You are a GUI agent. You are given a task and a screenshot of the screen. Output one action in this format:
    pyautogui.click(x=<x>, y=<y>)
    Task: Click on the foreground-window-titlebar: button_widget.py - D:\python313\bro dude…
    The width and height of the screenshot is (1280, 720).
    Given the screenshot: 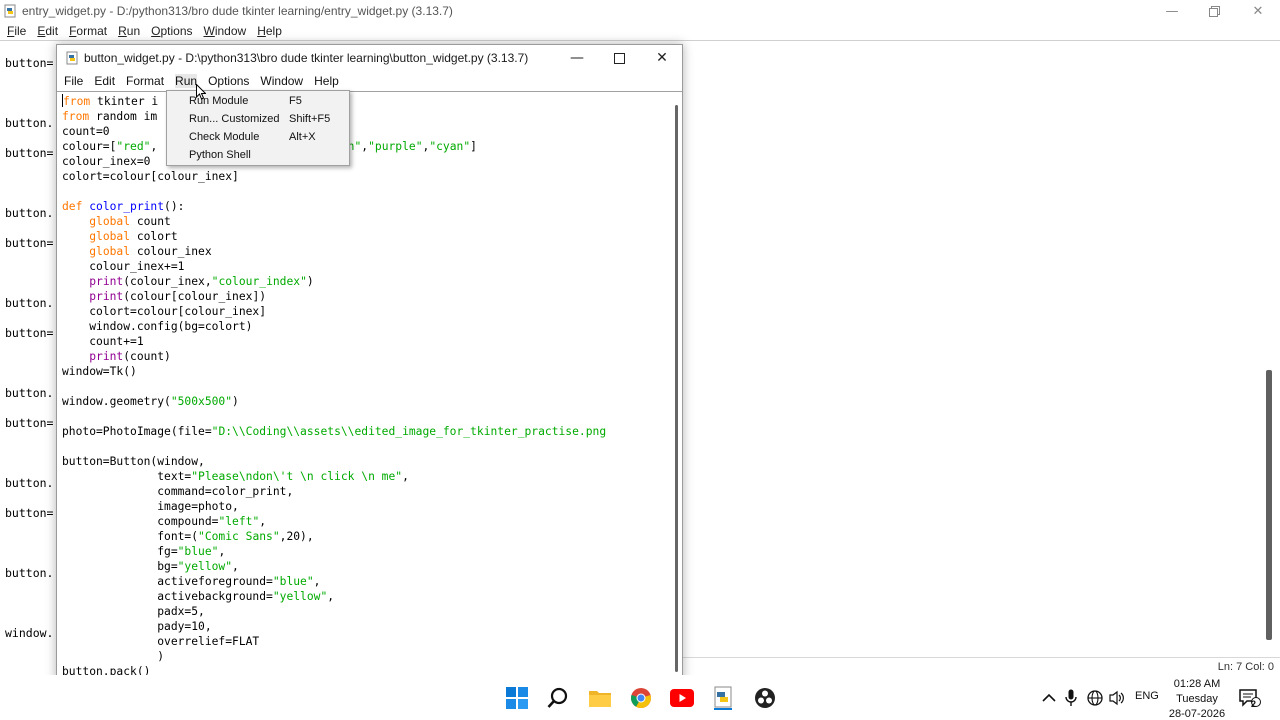 What is the action you would take?
    pyautogui.click(x=369, y=58)
    